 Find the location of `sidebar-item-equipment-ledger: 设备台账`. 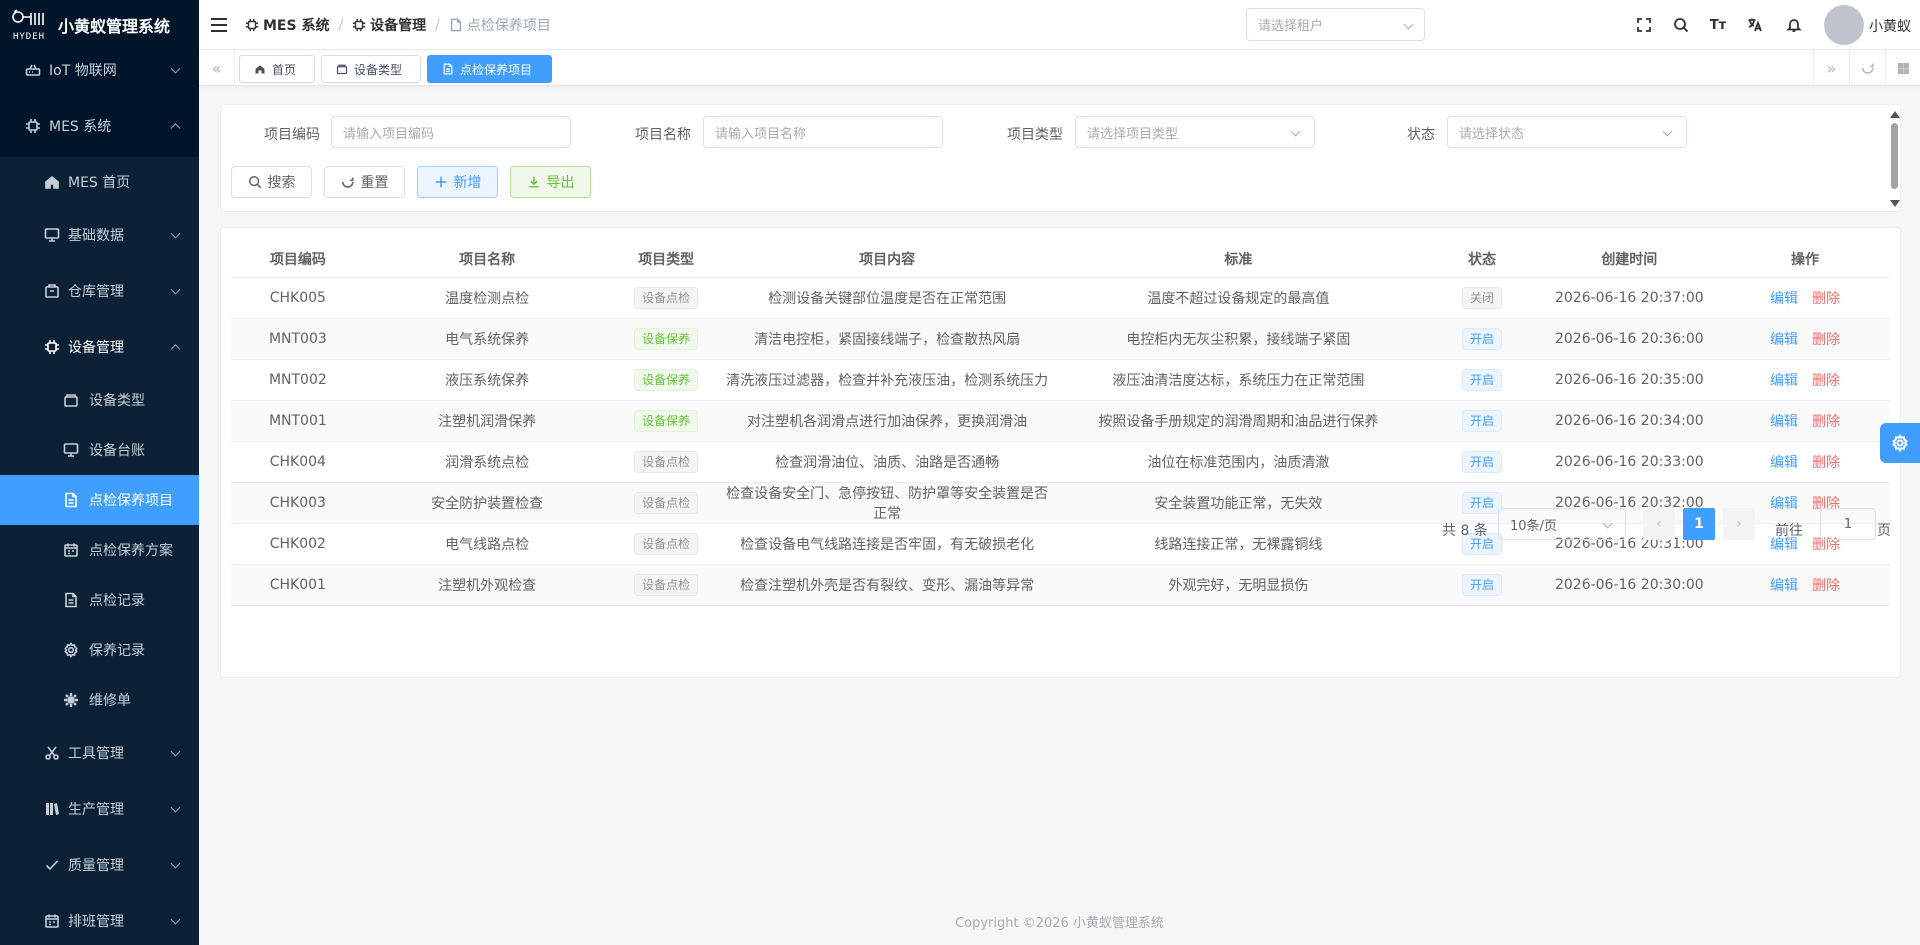

sidebar-item-equipment-ledger: 设备台账 is located at coordinates (99, 450).